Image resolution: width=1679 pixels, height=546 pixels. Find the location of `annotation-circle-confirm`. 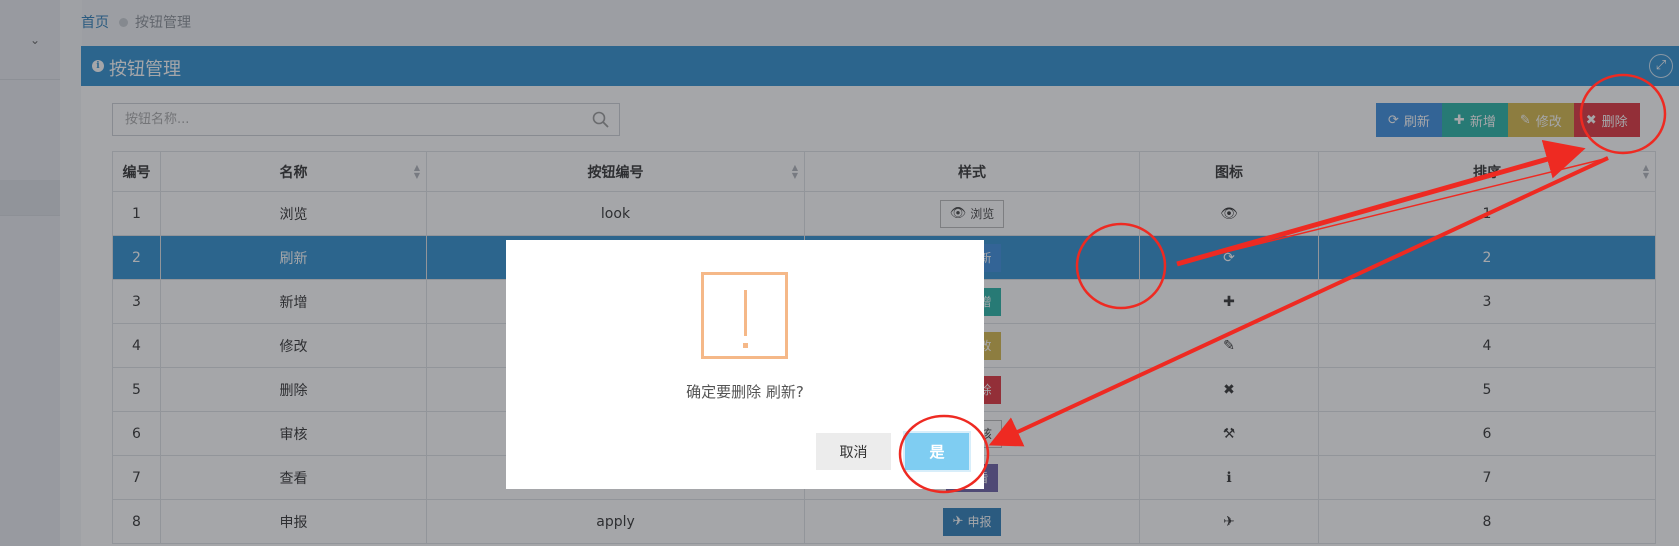

annotation-circle-confirm is located at coordinates (944, 454).